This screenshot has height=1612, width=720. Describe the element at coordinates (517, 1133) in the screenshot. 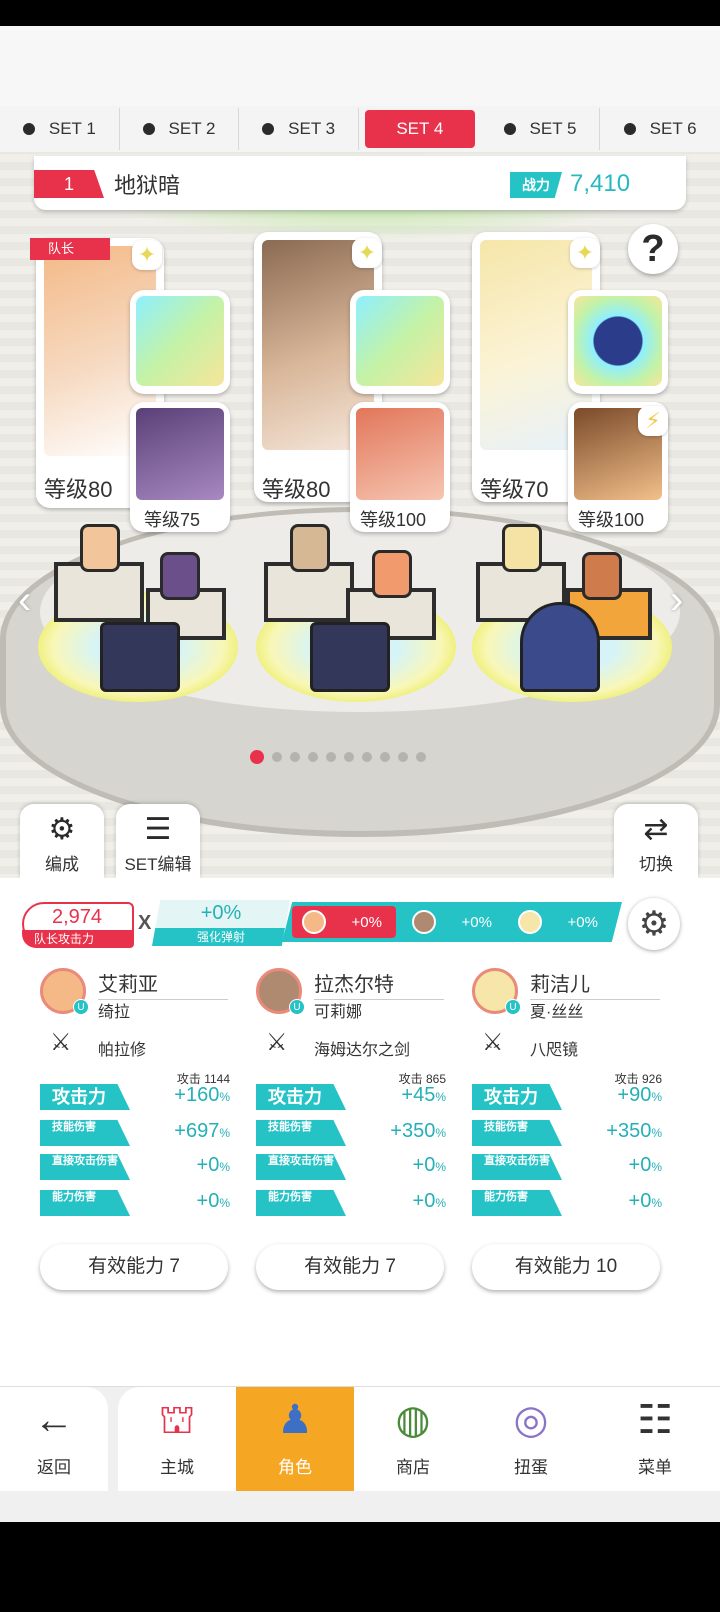

I see `stat-label: 技能伤害` at that location.